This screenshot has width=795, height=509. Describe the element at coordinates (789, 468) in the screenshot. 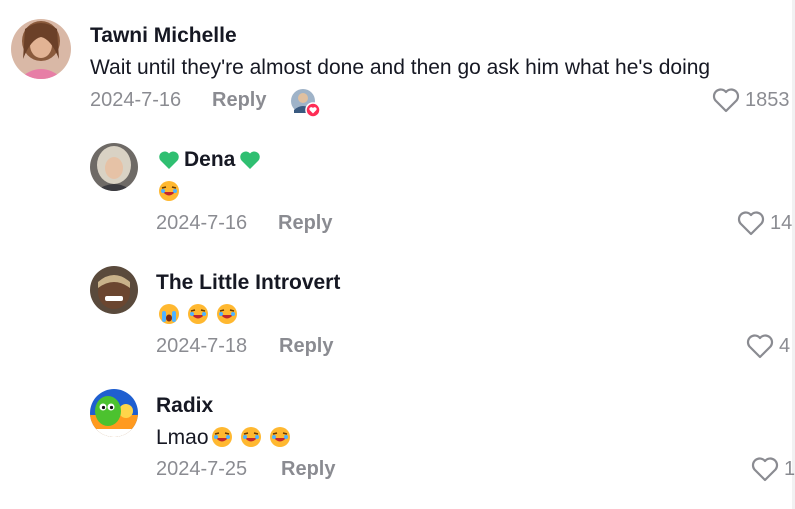

I see `like-count: 1` at that location.